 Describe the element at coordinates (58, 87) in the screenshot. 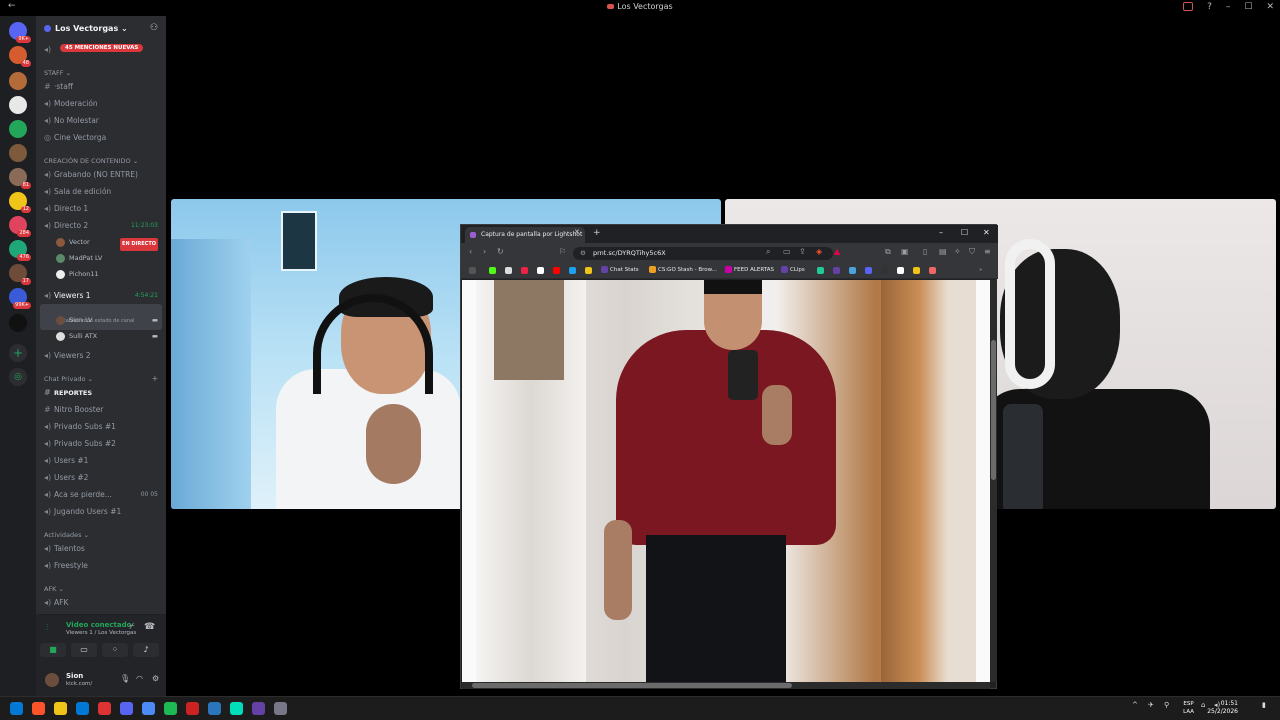

I see `channel-staff: # ·staff` at that location.